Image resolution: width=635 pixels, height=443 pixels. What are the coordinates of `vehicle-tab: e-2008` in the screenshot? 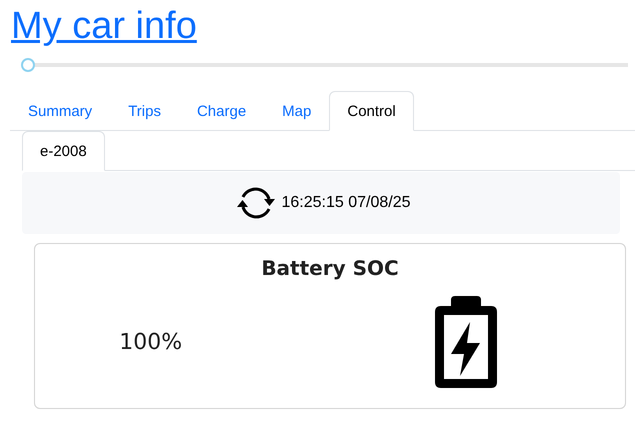 It's located at (63, 151).